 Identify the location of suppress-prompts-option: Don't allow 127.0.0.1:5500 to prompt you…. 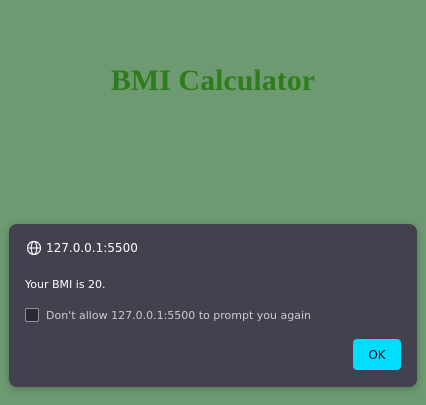
(168, 315).